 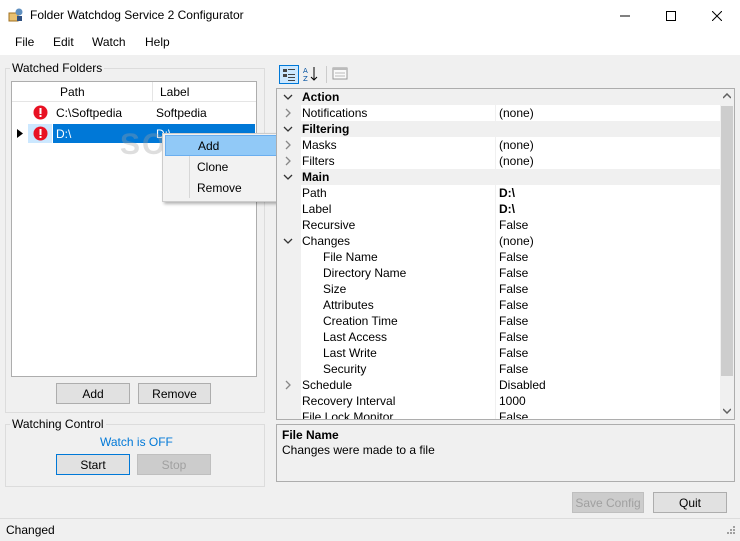 What do you see at coordinates (341, 74) in the screenshot?
I see `property-pages-button` at bounding box center [341, 74].